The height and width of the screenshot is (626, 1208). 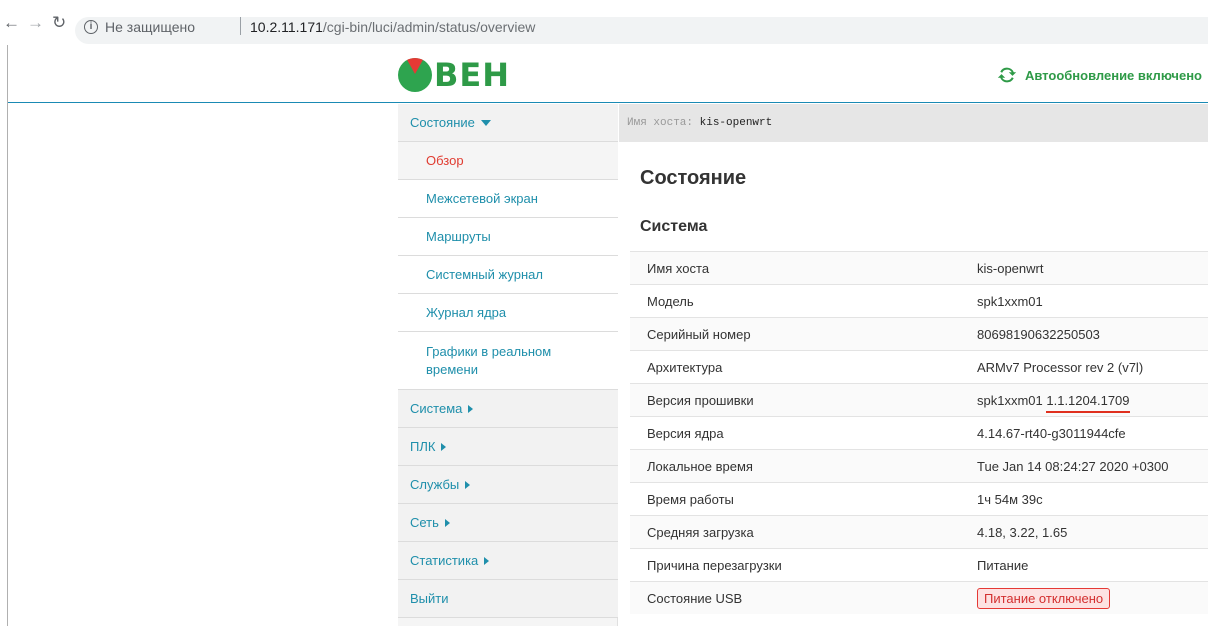 I want to click on row-key: Версия прошивки, so click(x=700, y=400).